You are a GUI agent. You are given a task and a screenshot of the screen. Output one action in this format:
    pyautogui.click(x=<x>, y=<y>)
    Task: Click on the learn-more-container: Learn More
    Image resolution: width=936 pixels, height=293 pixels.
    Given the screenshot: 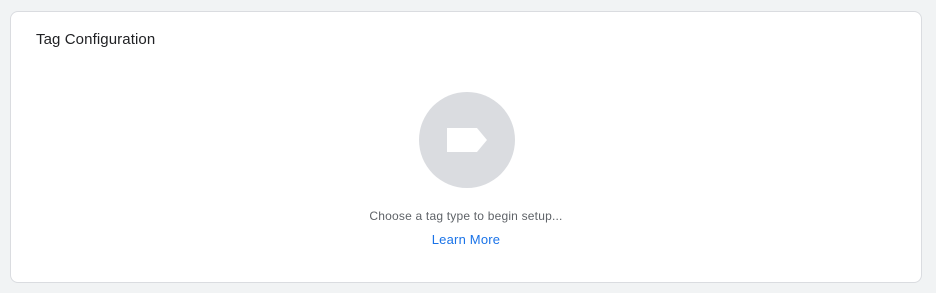 What is the action you would take?
    pyautogui.click(x=466, y=239)
    